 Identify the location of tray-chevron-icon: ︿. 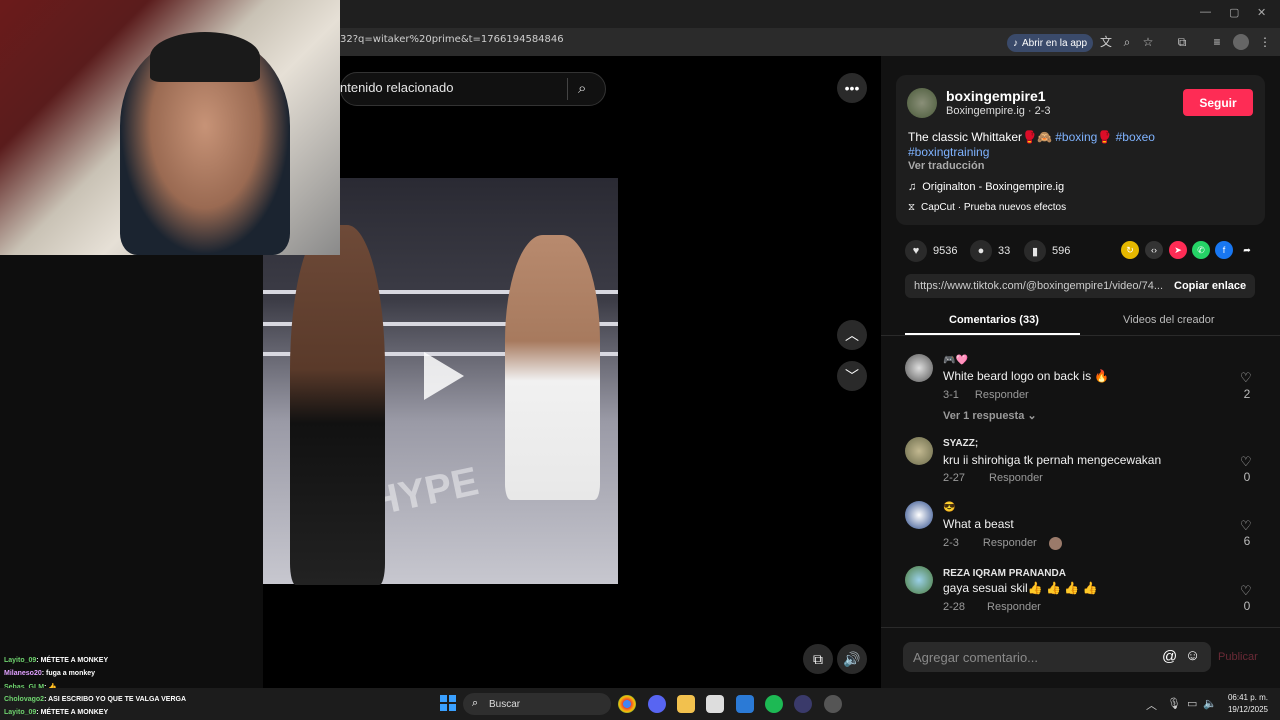
(1151, 705).